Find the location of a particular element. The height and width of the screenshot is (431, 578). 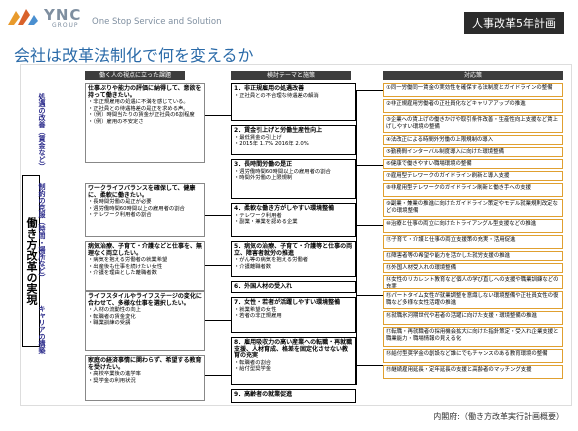

measure-item: ⑱給付型奨学金の創設など誰にでもチャンスのある教育環境の整備 is located at coordinates (473, 356).